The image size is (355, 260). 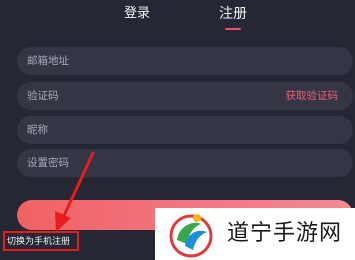 What do you see at coordinates (191, 236) in the screenshot?
I see `watermark-logo-icon` at bounding box center [191, 236].